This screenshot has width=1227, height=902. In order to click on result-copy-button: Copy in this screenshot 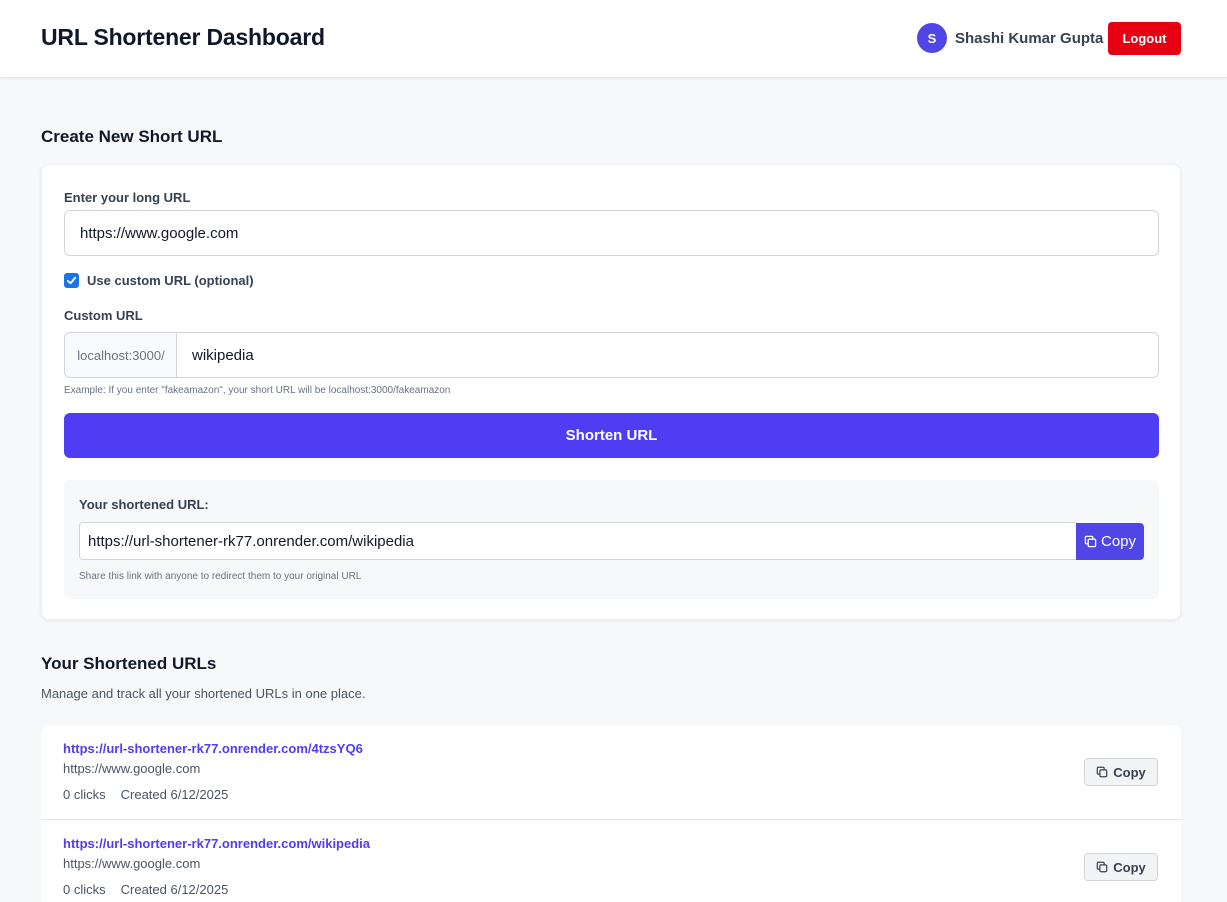, I will do `click(1110, 541)`.